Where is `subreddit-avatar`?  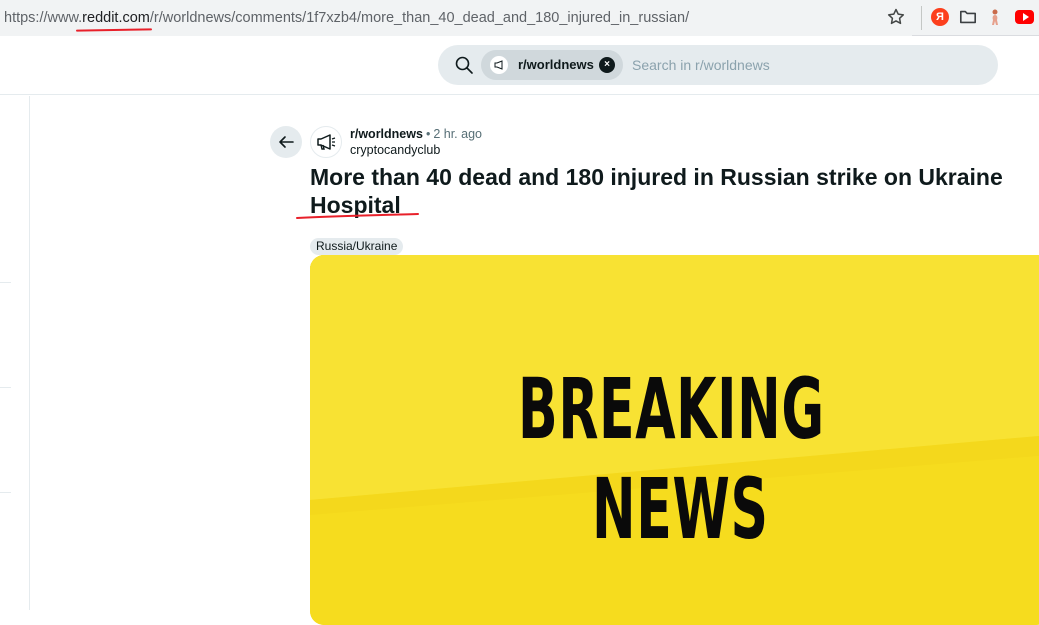
subreddit-avatar is located at coordinates (326, 142).